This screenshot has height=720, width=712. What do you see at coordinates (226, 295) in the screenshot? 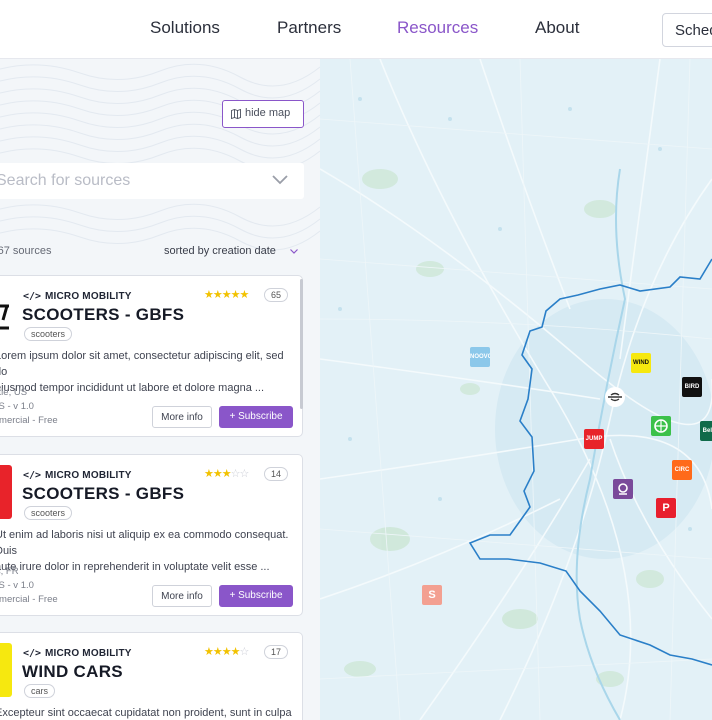
I see `star-rating: ★★★★★` at bounding box center [226, 295].